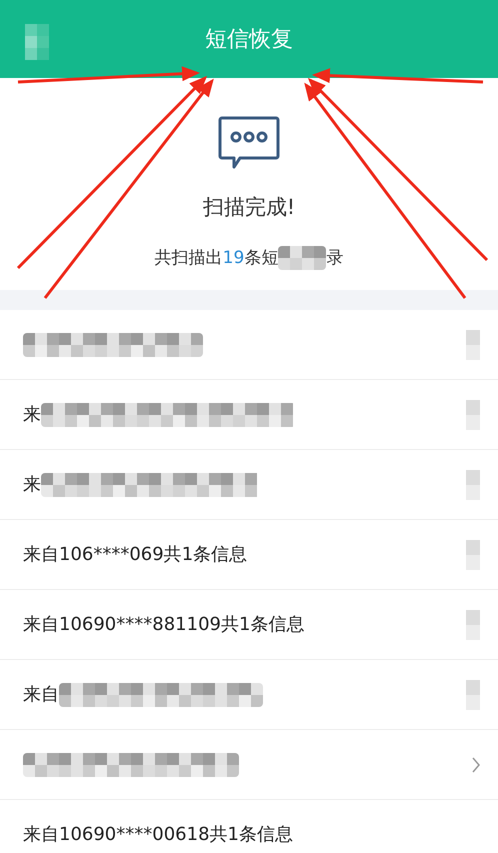 This screenshot has width=498, height=853. Describe the element at coordinates (37, 42) in the screenshot. I see `blurred-back-icon` at that location.